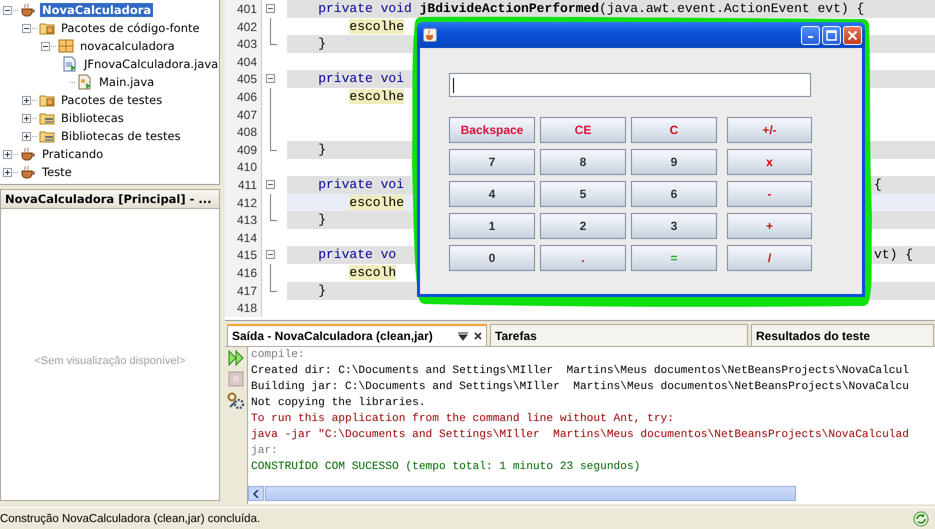  I want to click on console-line: jar:, so click(265, 451).